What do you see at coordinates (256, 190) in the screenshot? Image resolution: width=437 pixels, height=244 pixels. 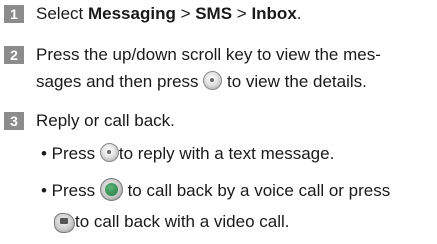 I see `bullet-call-back-post: to call back by a voice call or press` at bounding box center [256, 190].